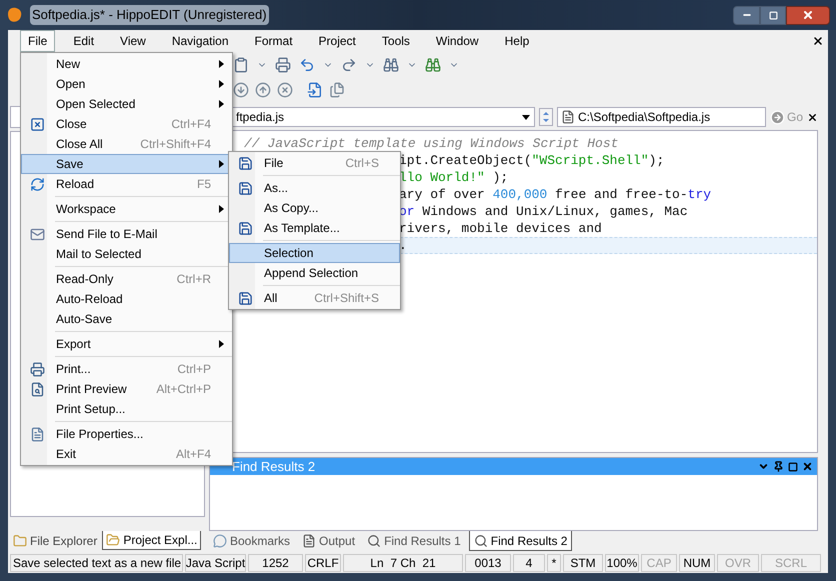  I want to click on status-cell: STM, so click(583, 563).